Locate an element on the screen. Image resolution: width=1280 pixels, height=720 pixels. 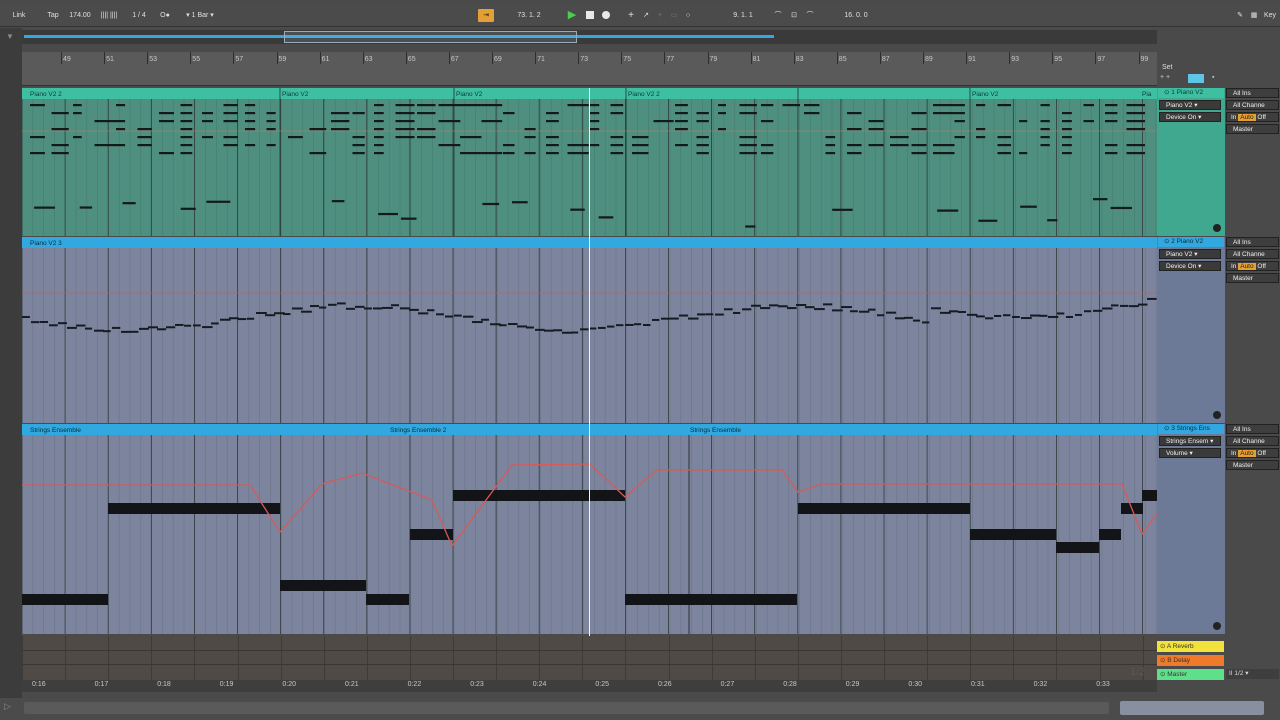
capture-icon: ▭ is located at coordinates (674, 15).